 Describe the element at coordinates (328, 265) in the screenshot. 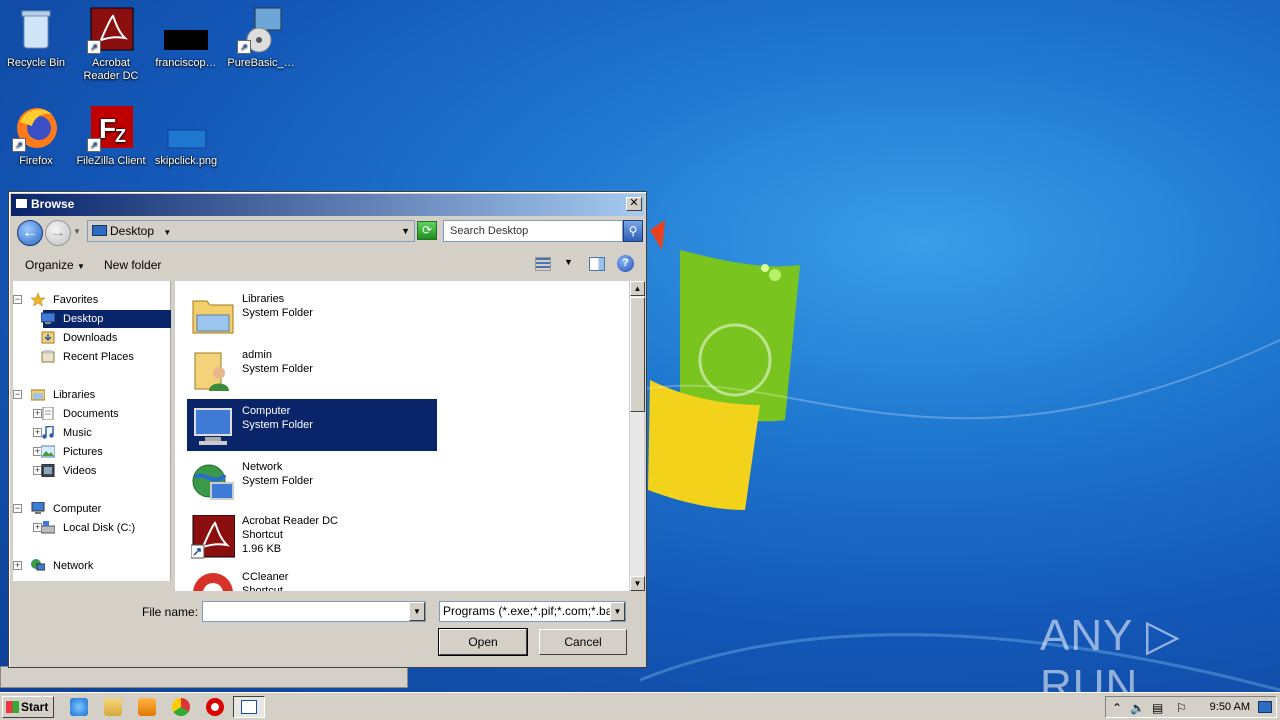

I see `command-toolbar: Organize ▼ New folder ▼ ?` at that location.